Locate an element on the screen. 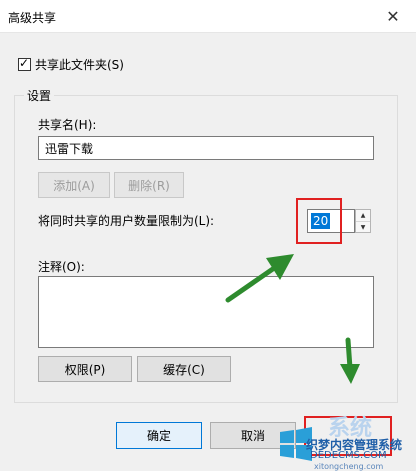  user-limit-spinner: ▲ ▼ is located at coordinates (363, 221).